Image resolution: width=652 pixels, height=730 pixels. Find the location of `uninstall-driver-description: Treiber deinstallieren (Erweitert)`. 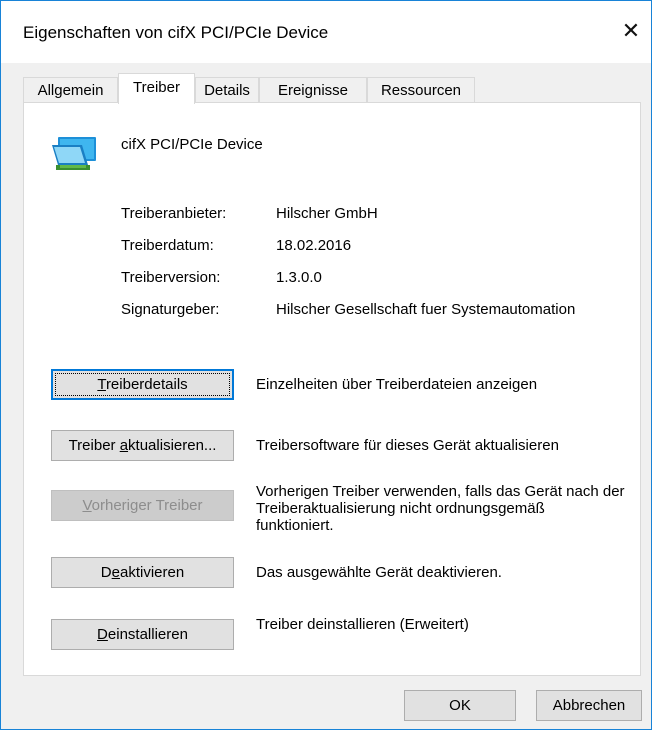

uninstall-driver-description: Treiber deinstallieren (Erweitert) is located at coordinates (362, 624).